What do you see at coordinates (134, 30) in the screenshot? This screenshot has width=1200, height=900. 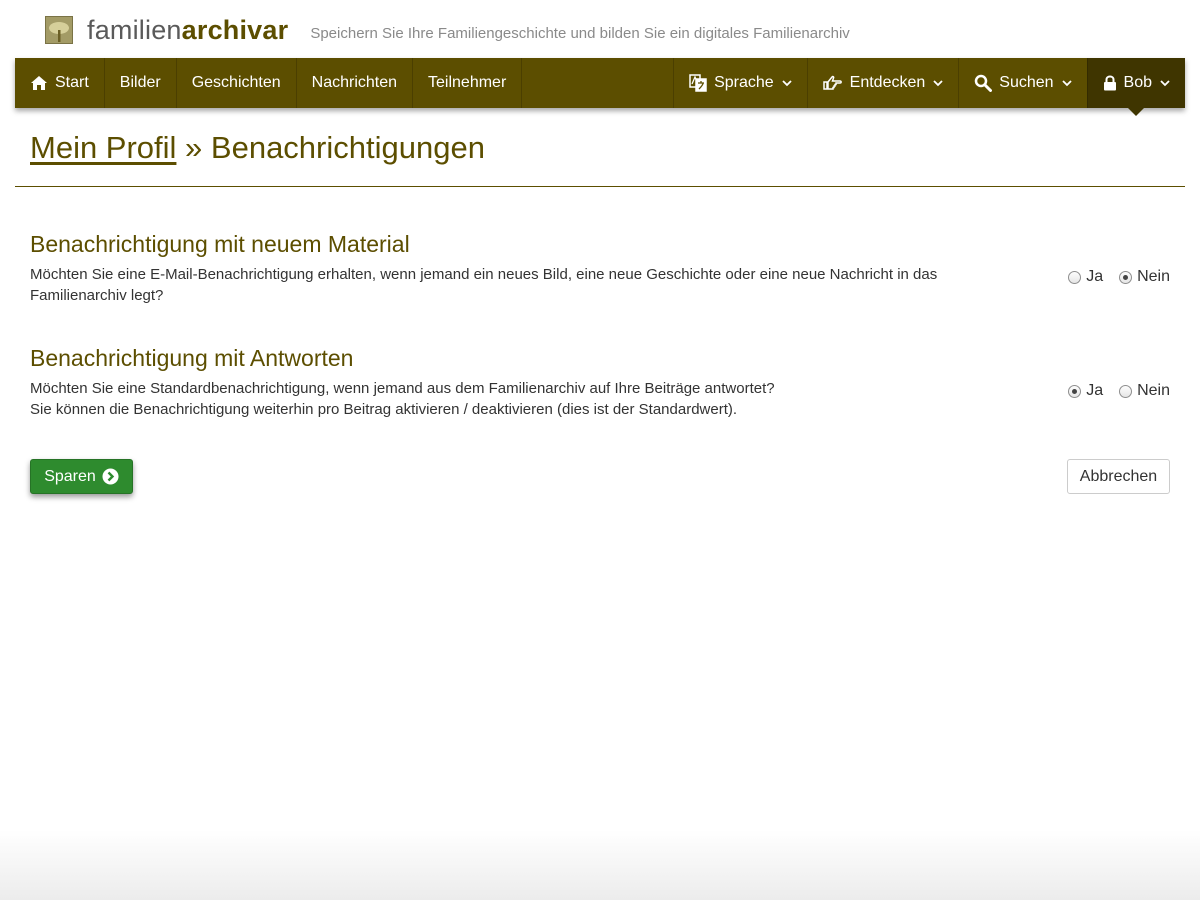 I see `brand-name-light: familien` at bounding box center [134, 30].